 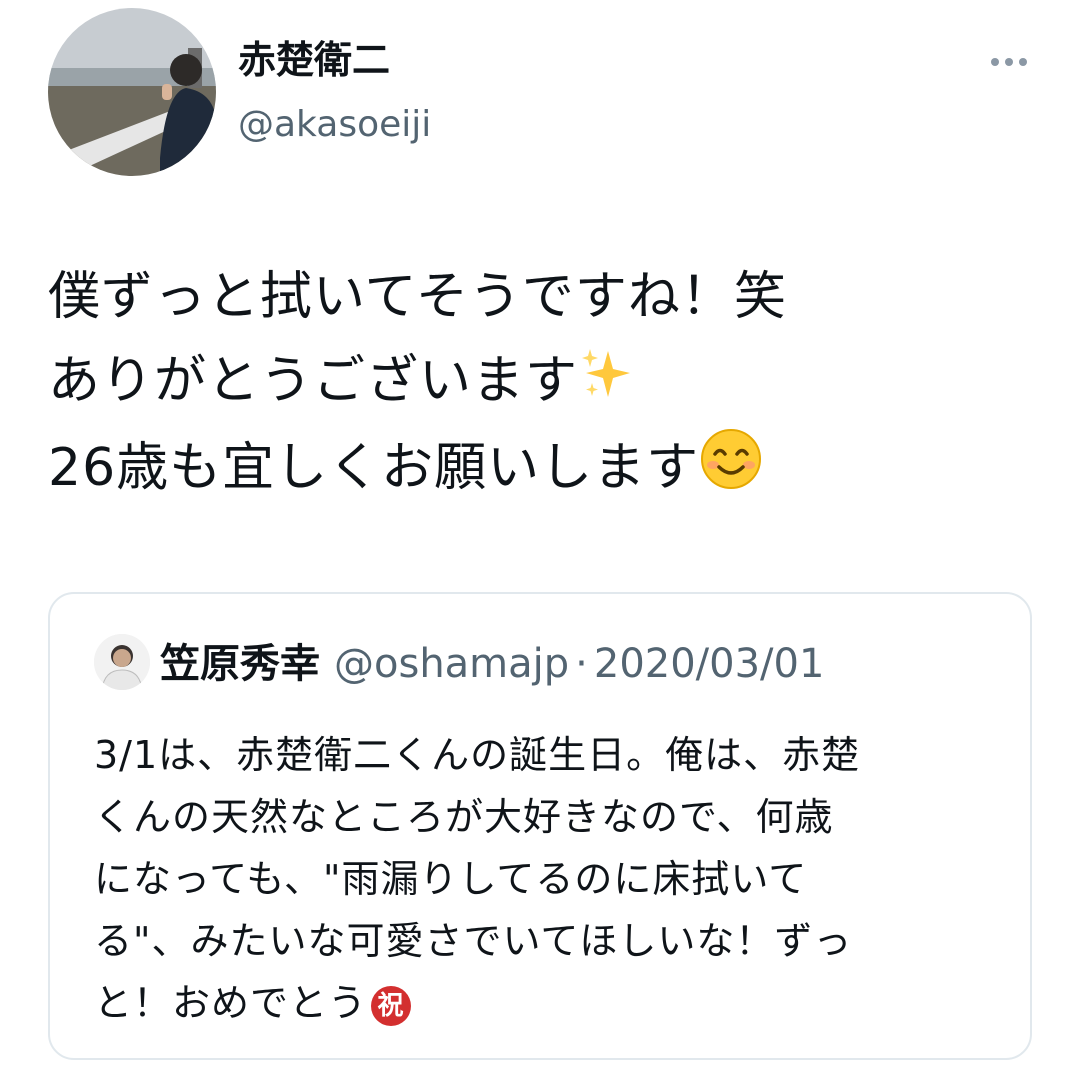 I want to click on sparkles-emoji-icon, so click(x=606, y=384).